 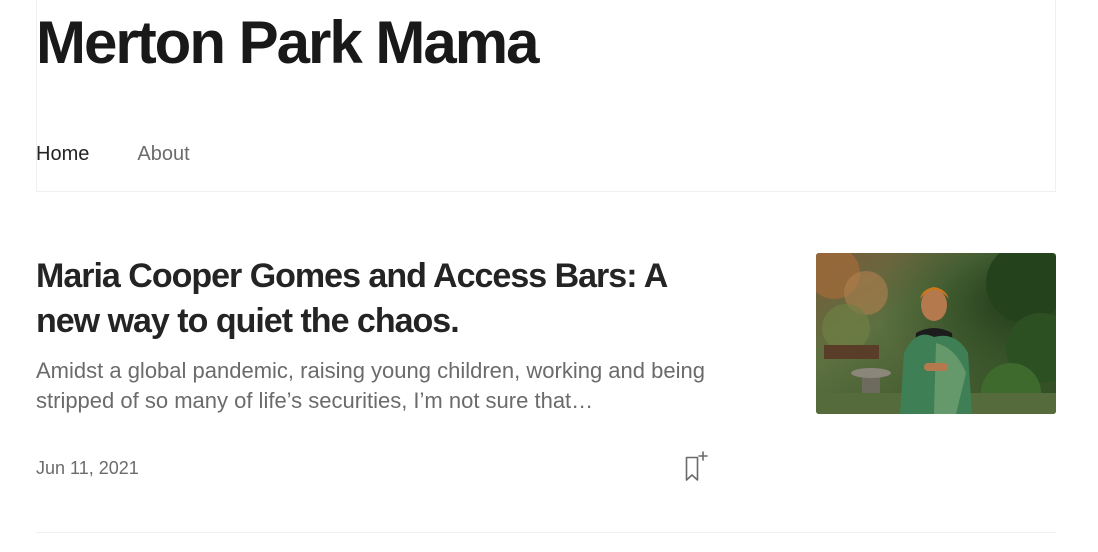 I want to click on bookmark-add-icon, so click(x=697, y=466).